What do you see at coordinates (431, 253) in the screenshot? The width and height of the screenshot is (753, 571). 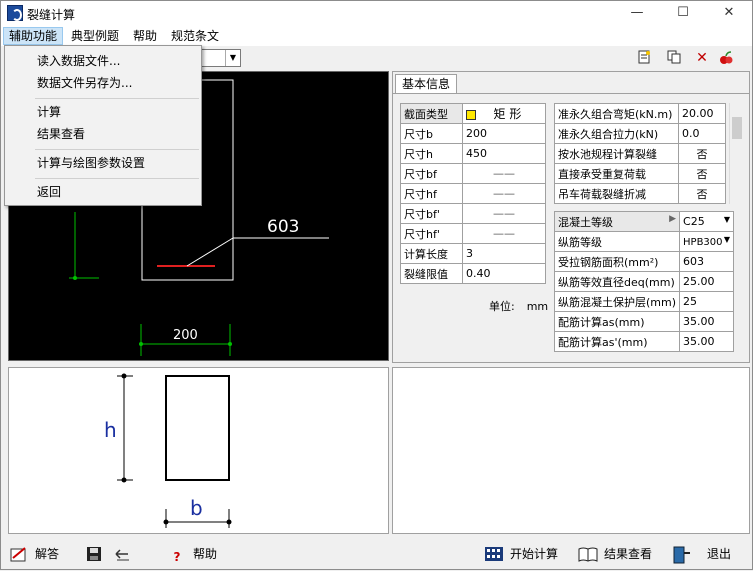 I see `param-label: 计算长度` at bounding box center [431, 253].